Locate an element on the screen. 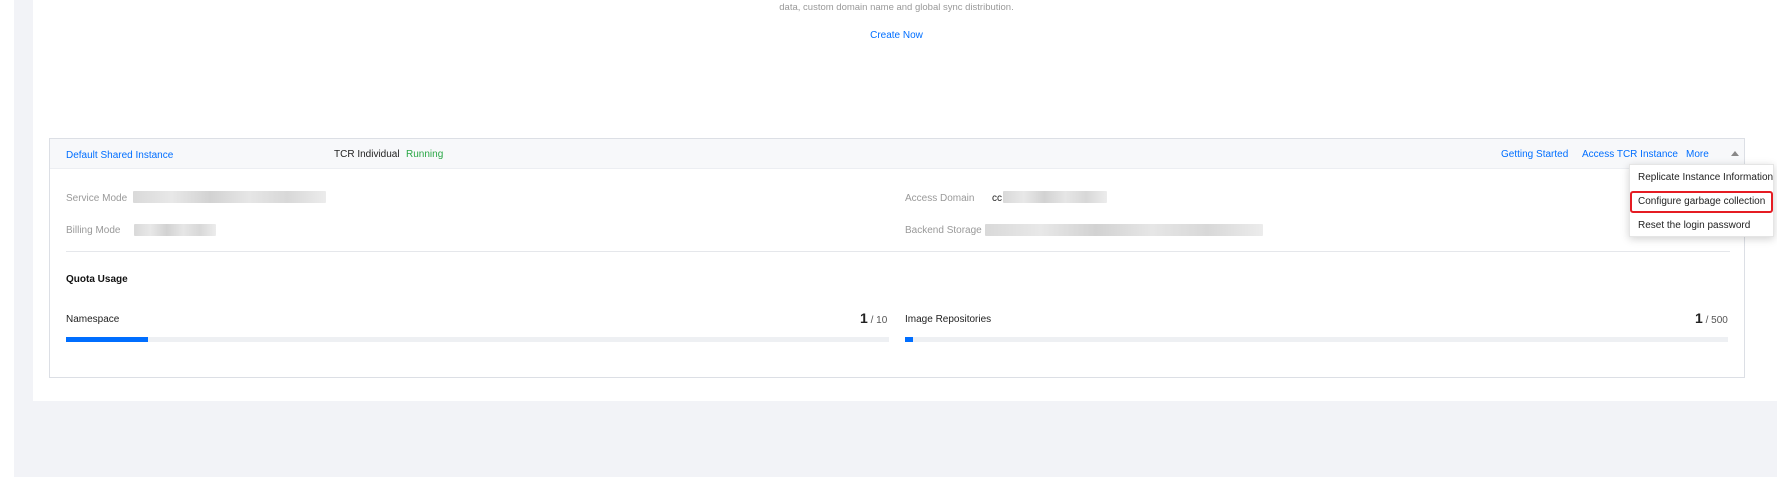 This screenshot has height=477, width=1777. service-mode-value-redacted is located at coordinates (229, 197).